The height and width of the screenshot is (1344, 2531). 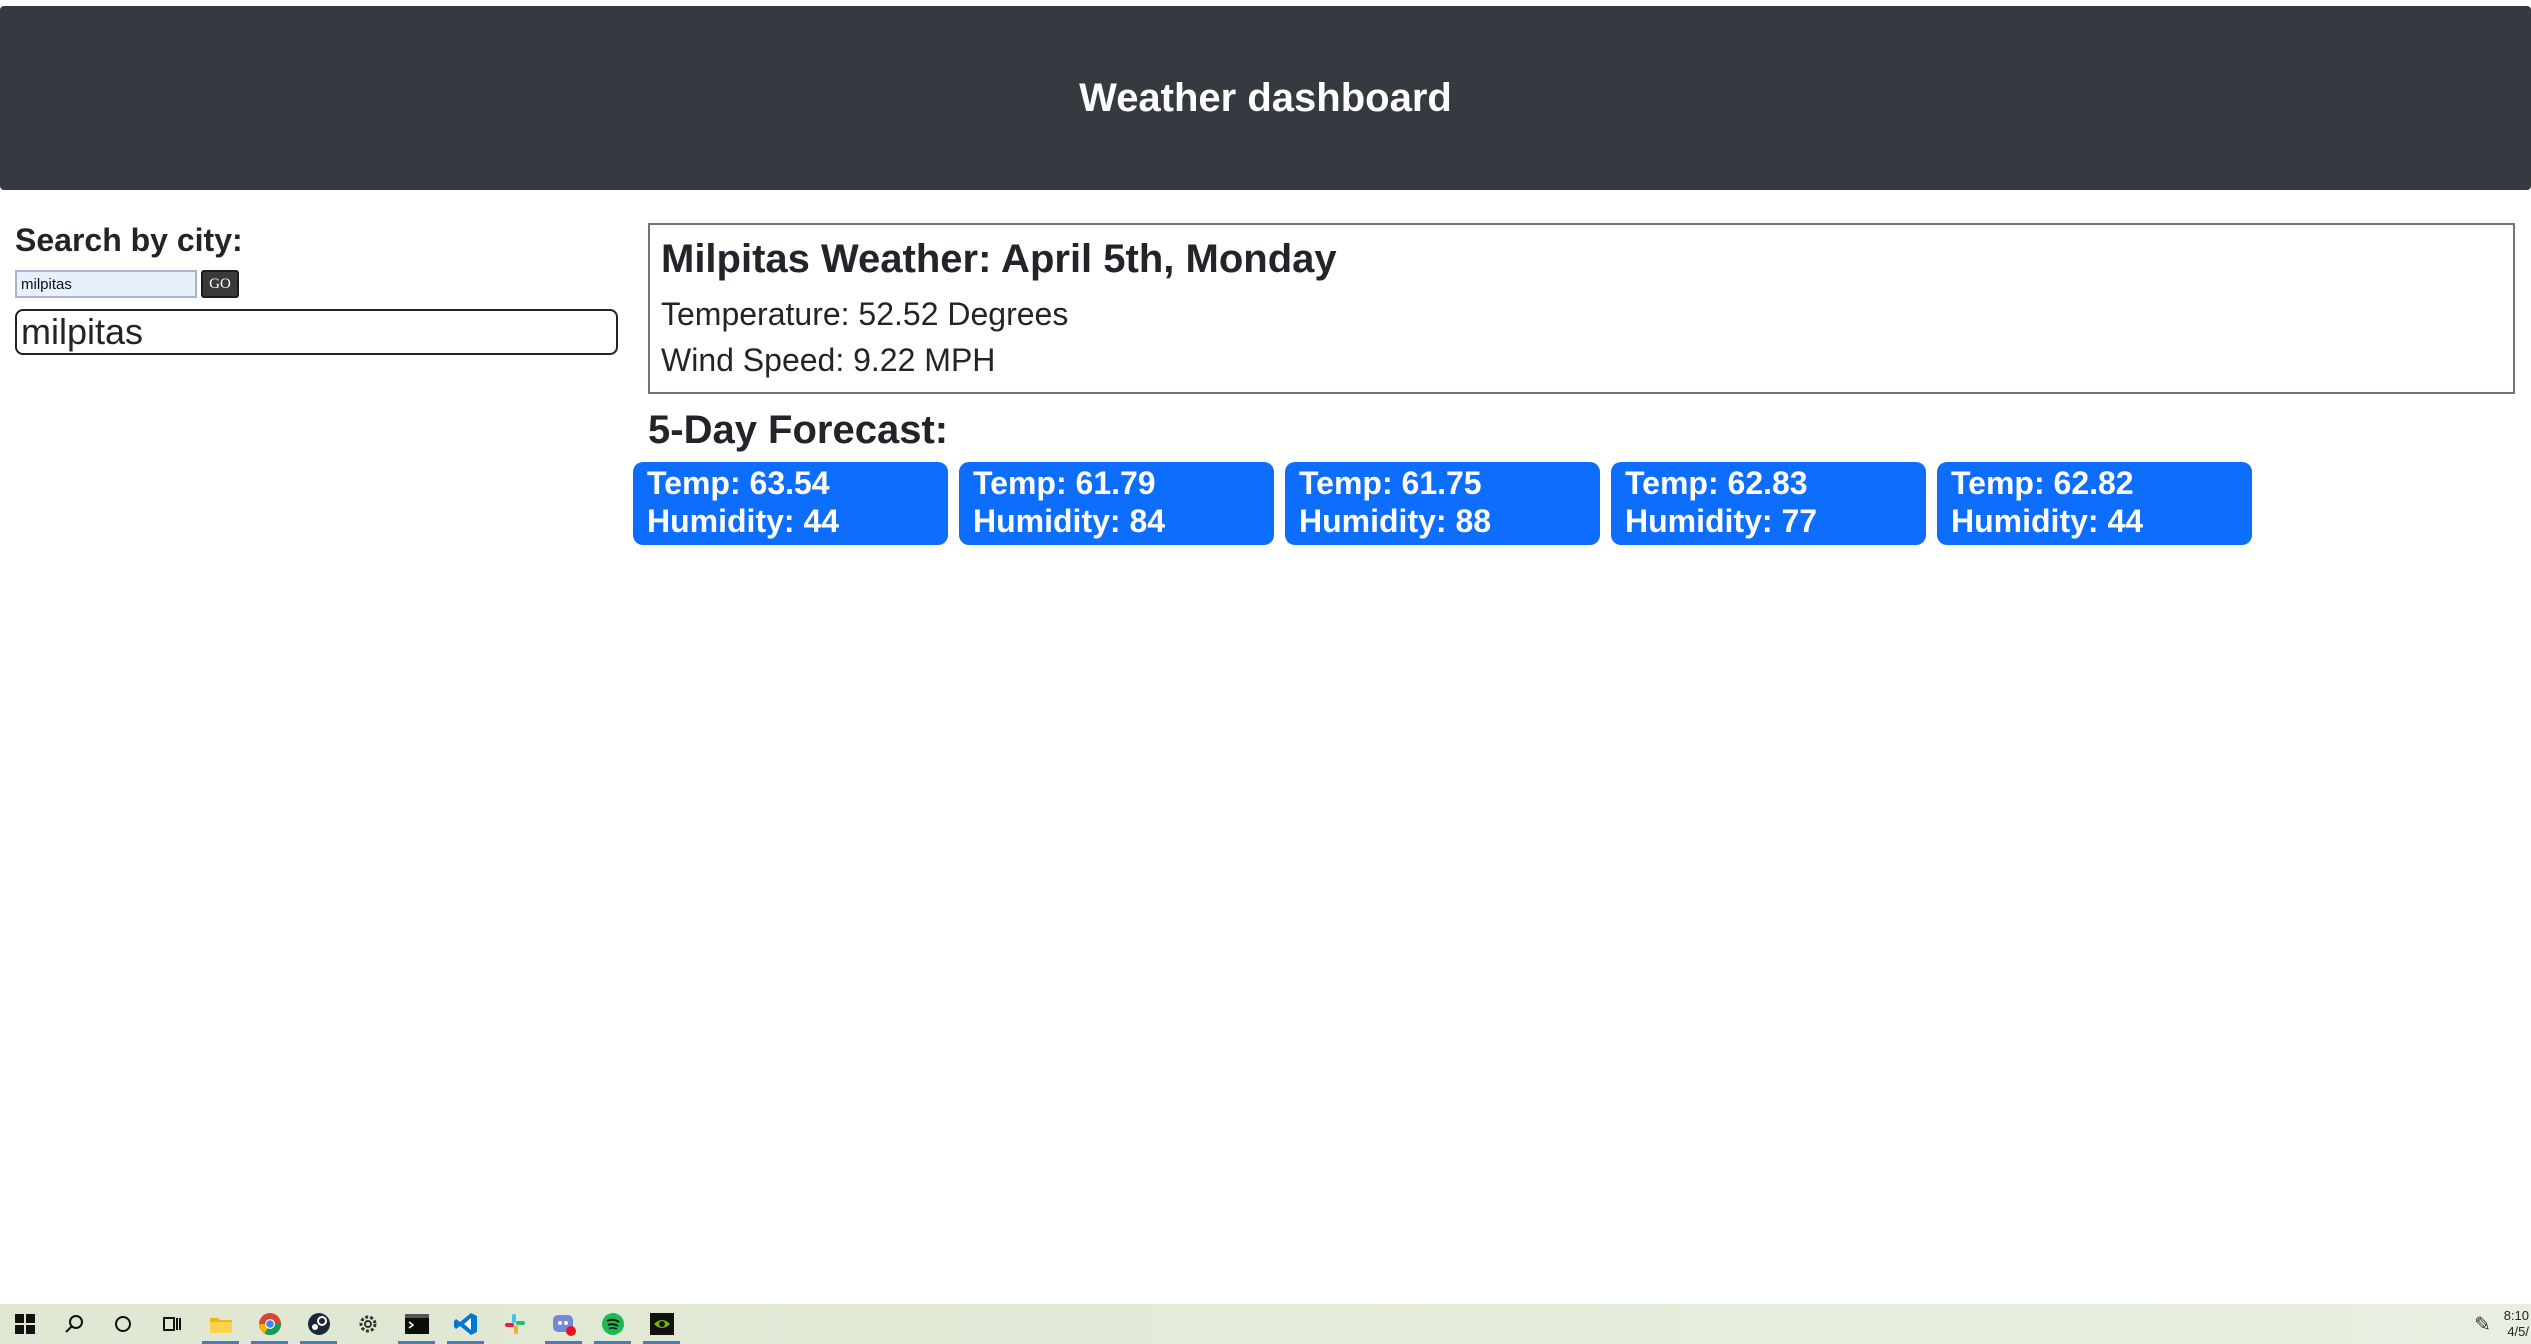 What do you see at coordinates (220, 1324) in the screenshot?
I see `file-explorer-icon` at bounding box center [220, 1324].